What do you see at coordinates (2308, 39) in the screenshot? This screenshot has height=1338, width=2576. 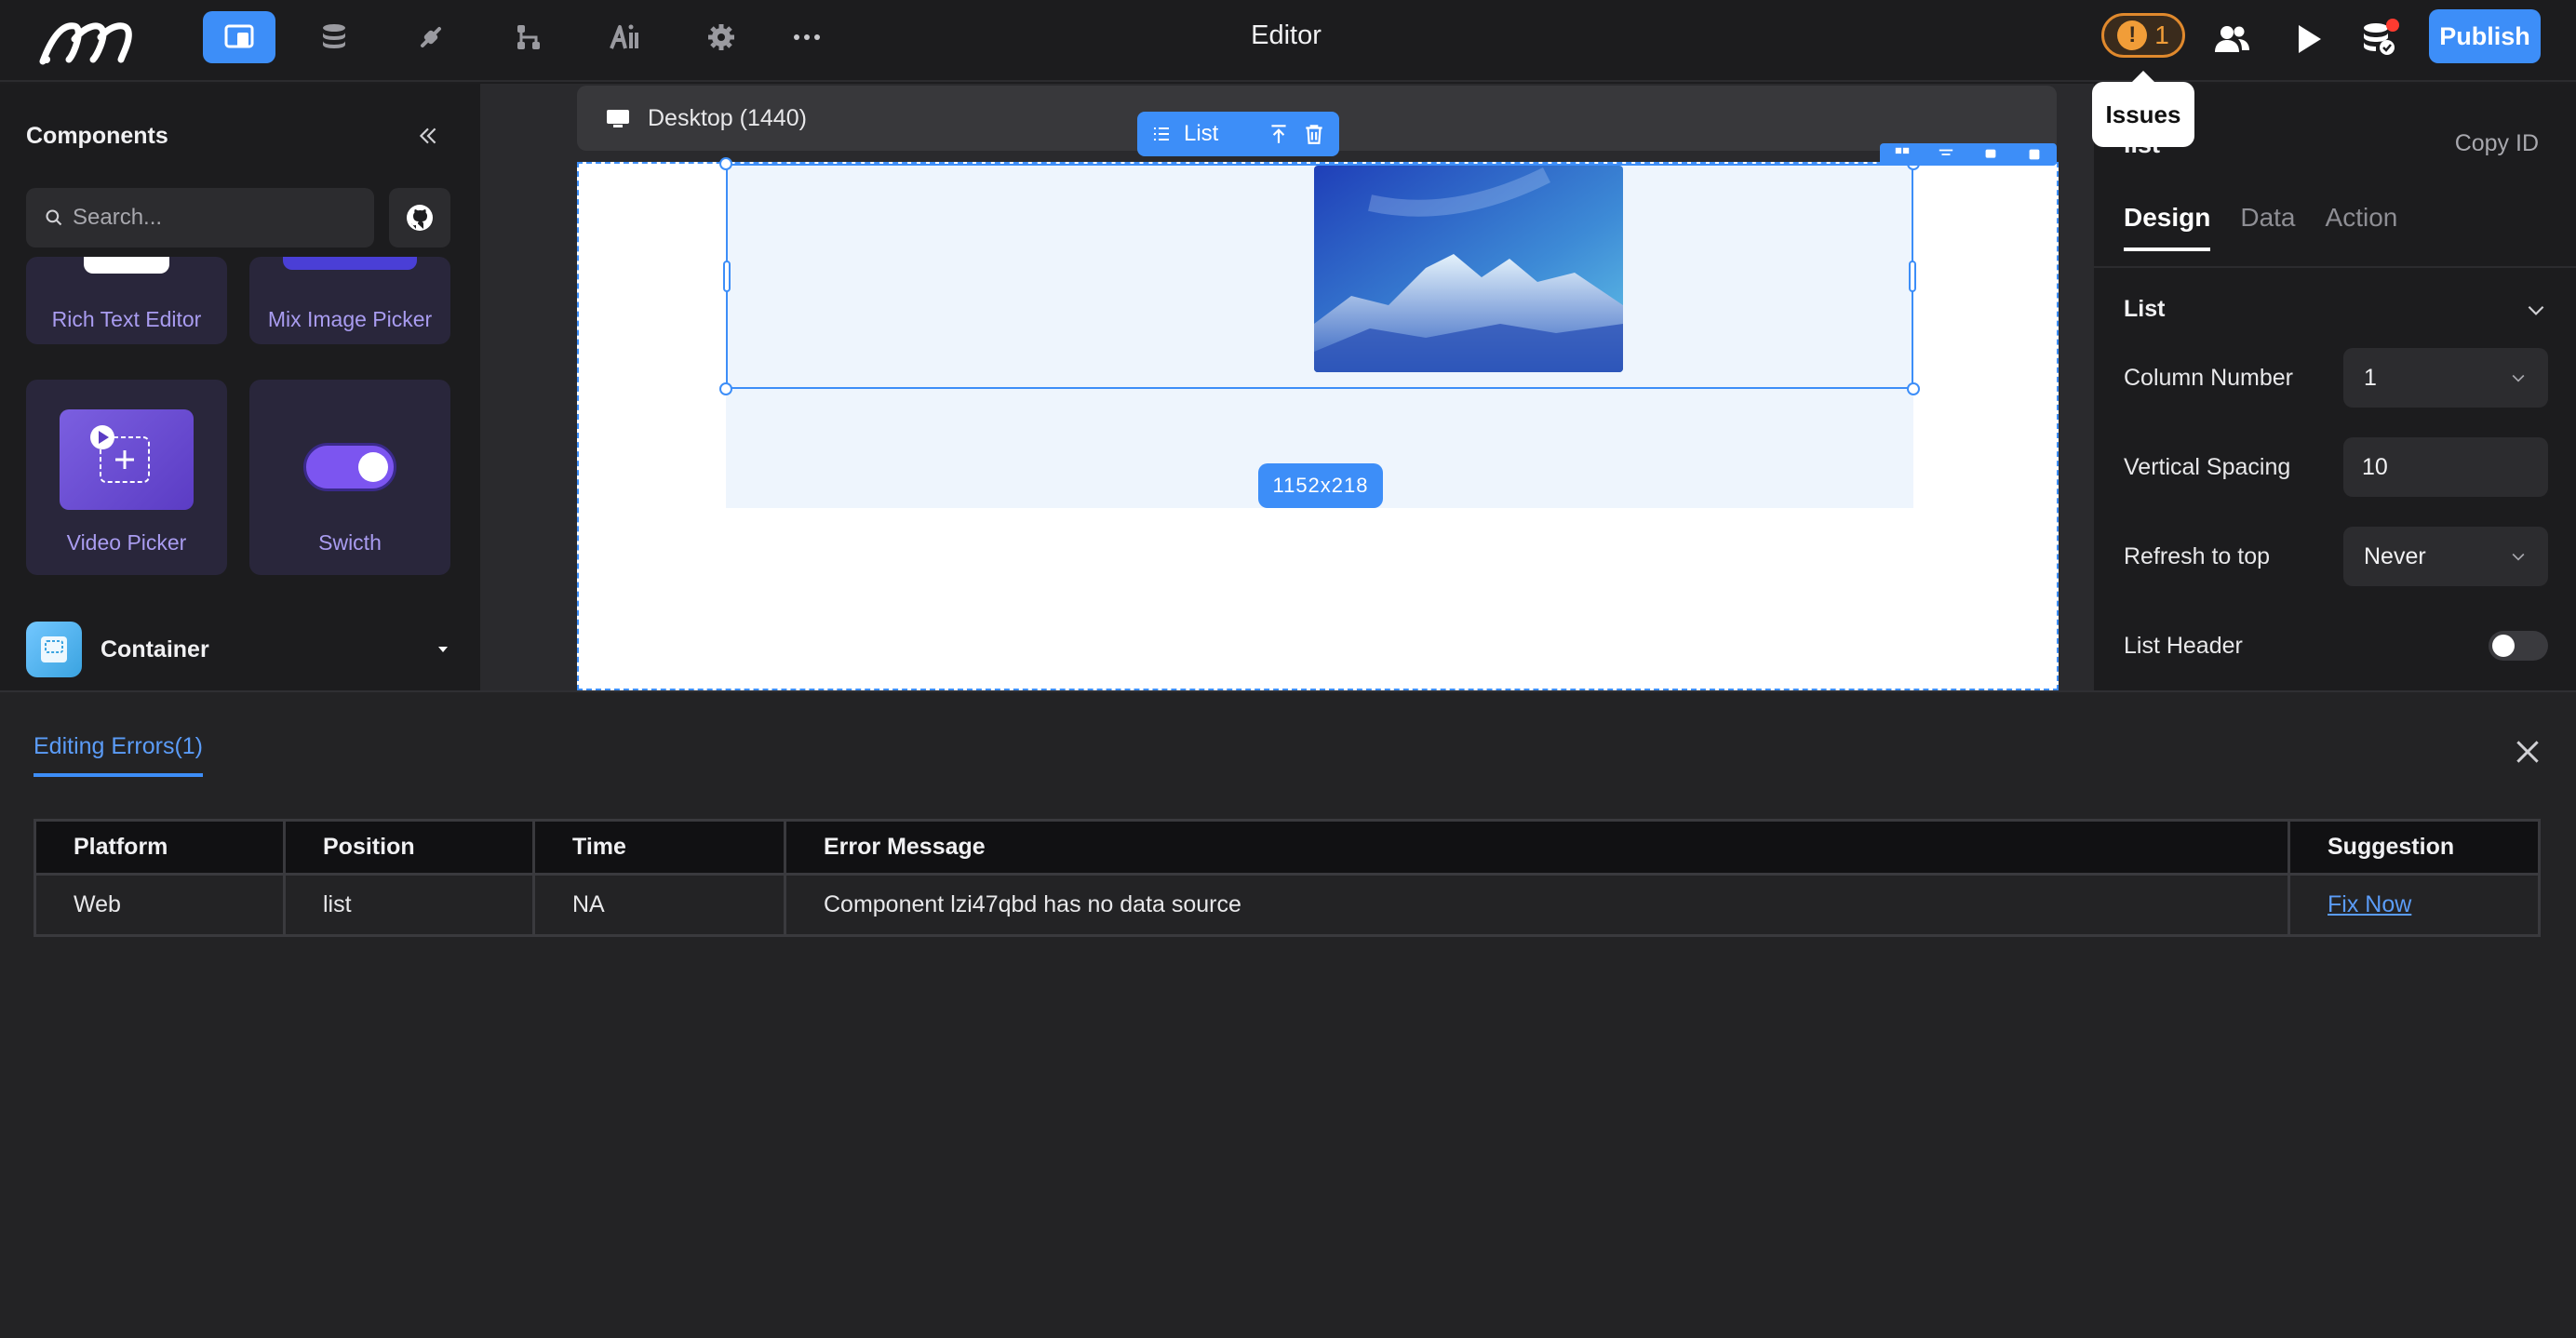 I see `preview-button` at bounding box center [2308, 39].